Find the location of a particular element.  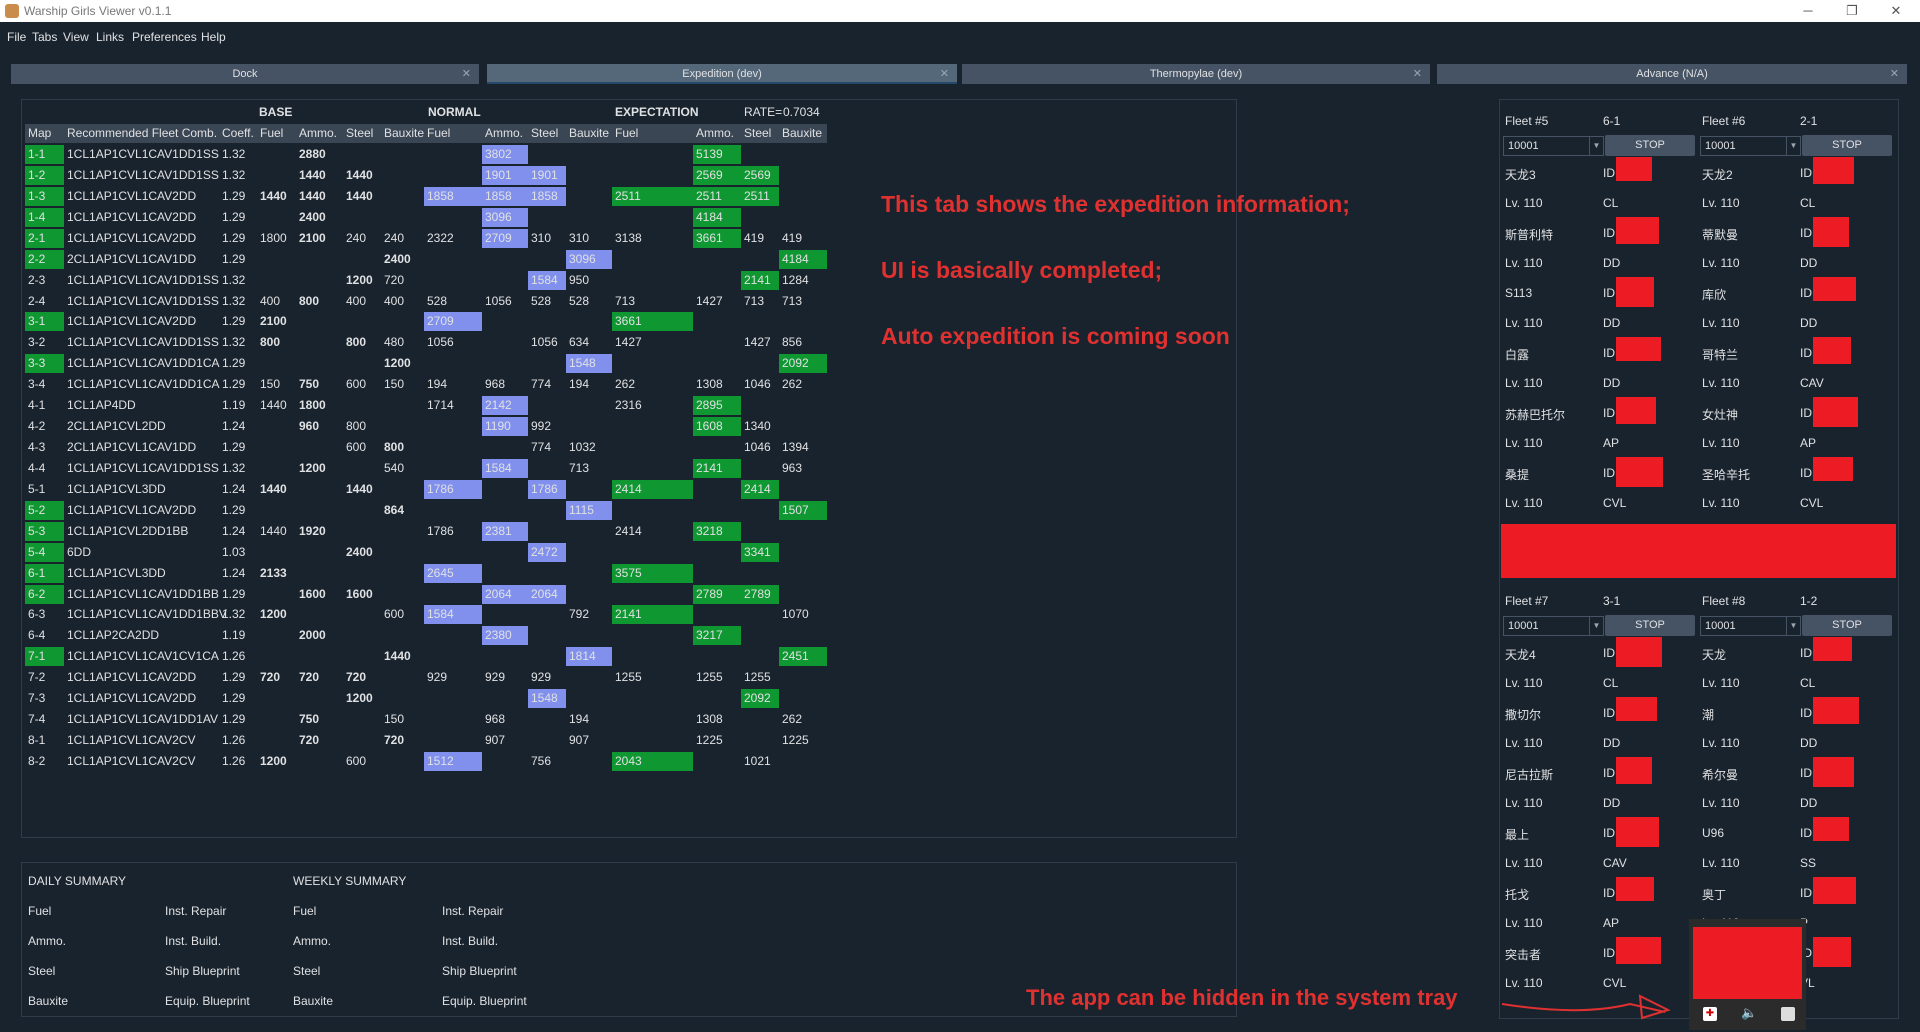

table-cell: 1CL1AP1CVL3DD is located at coordinates (116, 572).